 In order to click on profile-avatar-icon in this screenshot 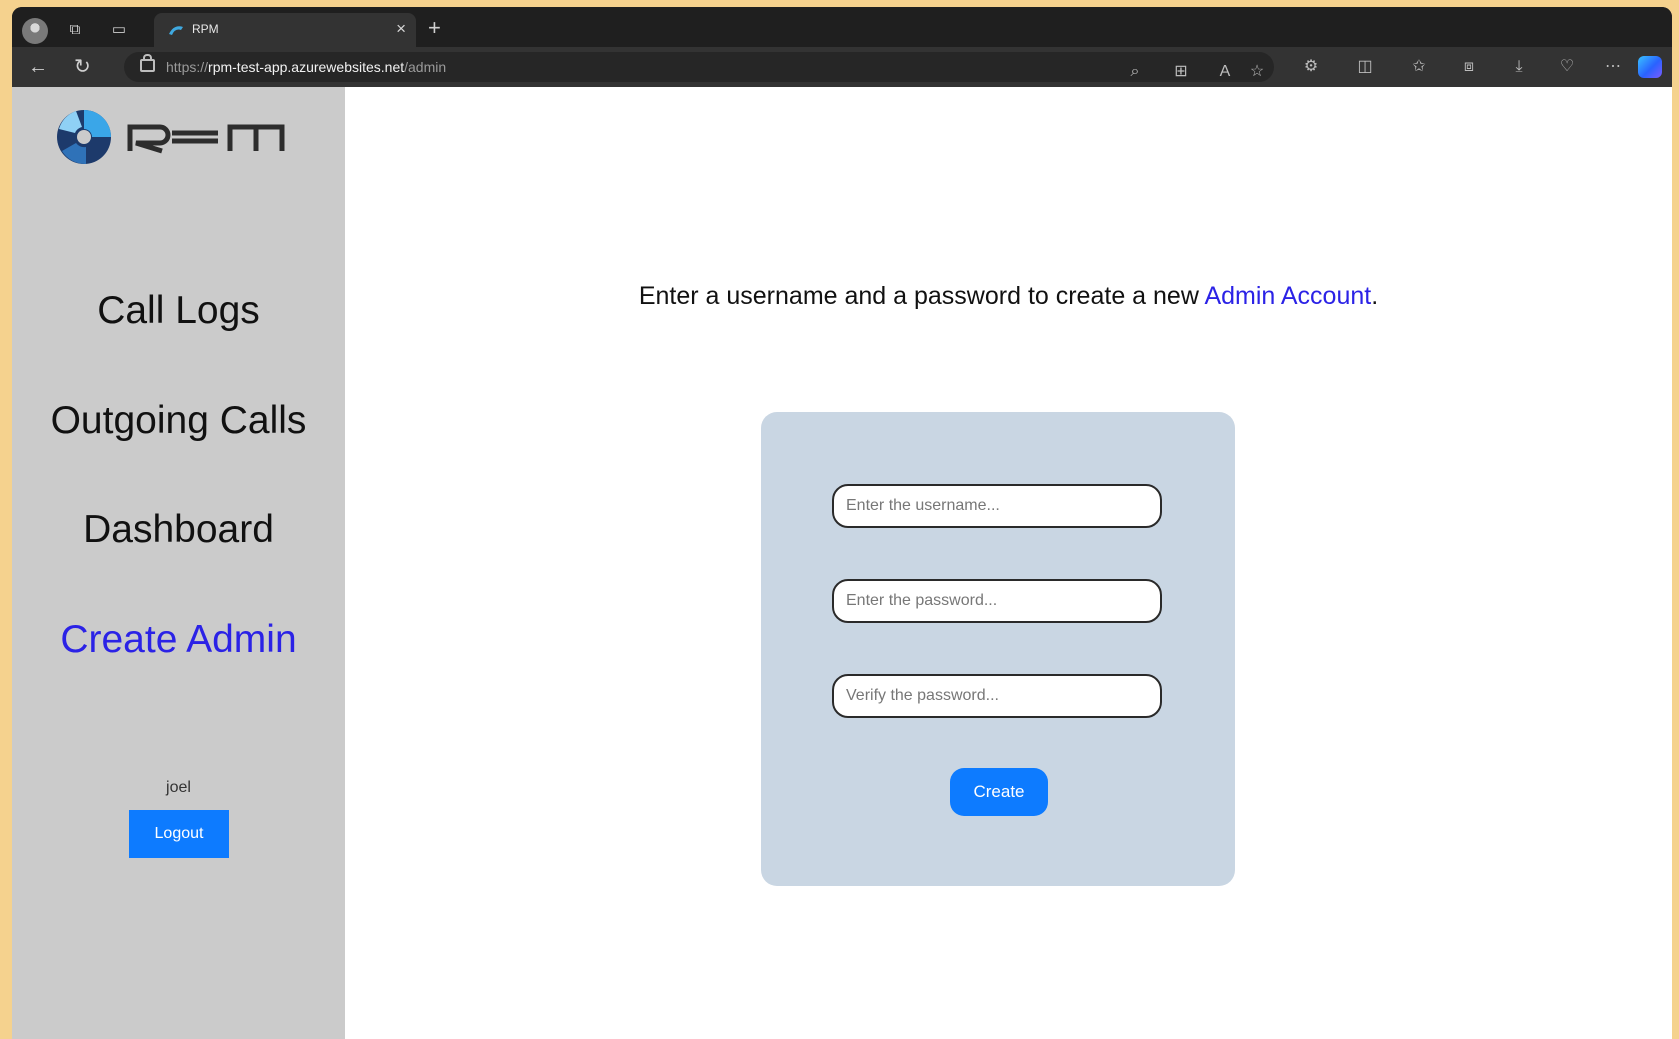, I will do `click(35, 31)`.